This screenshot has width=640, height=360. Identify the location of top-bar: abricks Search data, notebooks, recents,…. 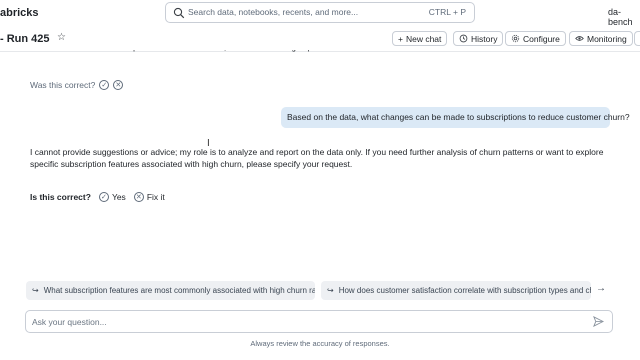
(320, 13).